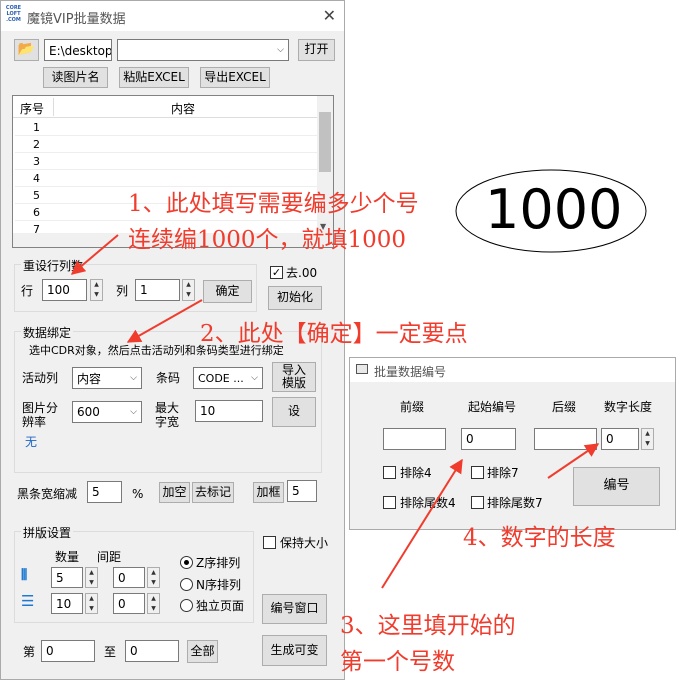  What do you see at coordinates (24, 575) in the screenshot?
I see `horizontal-layout-icon: ⫴` at bounding box center [24, 575].